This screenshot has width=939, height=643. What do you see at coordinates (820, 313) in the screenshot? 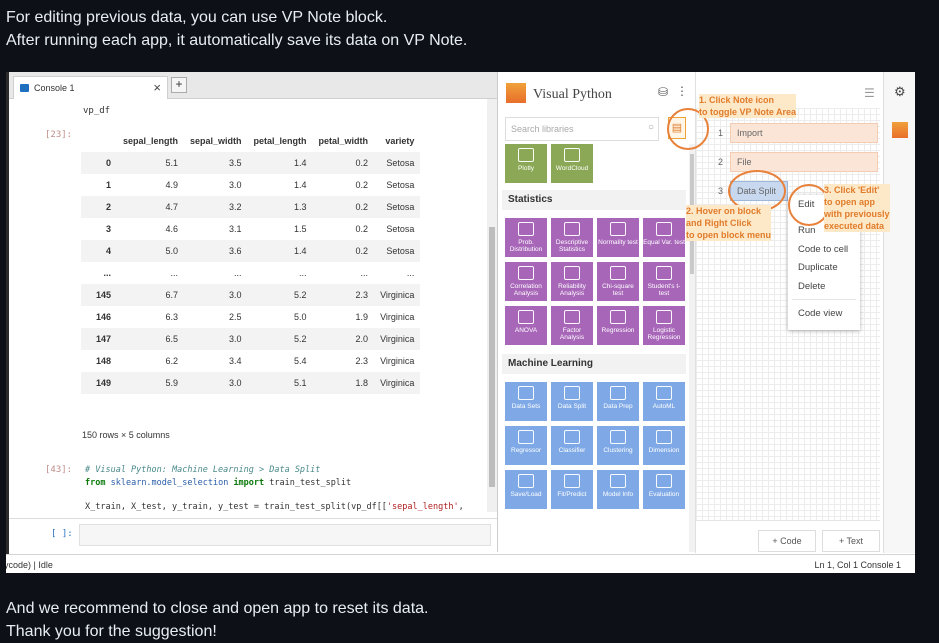
I see `menu-item-code-view: Code view` at bounding box center [820, 313].